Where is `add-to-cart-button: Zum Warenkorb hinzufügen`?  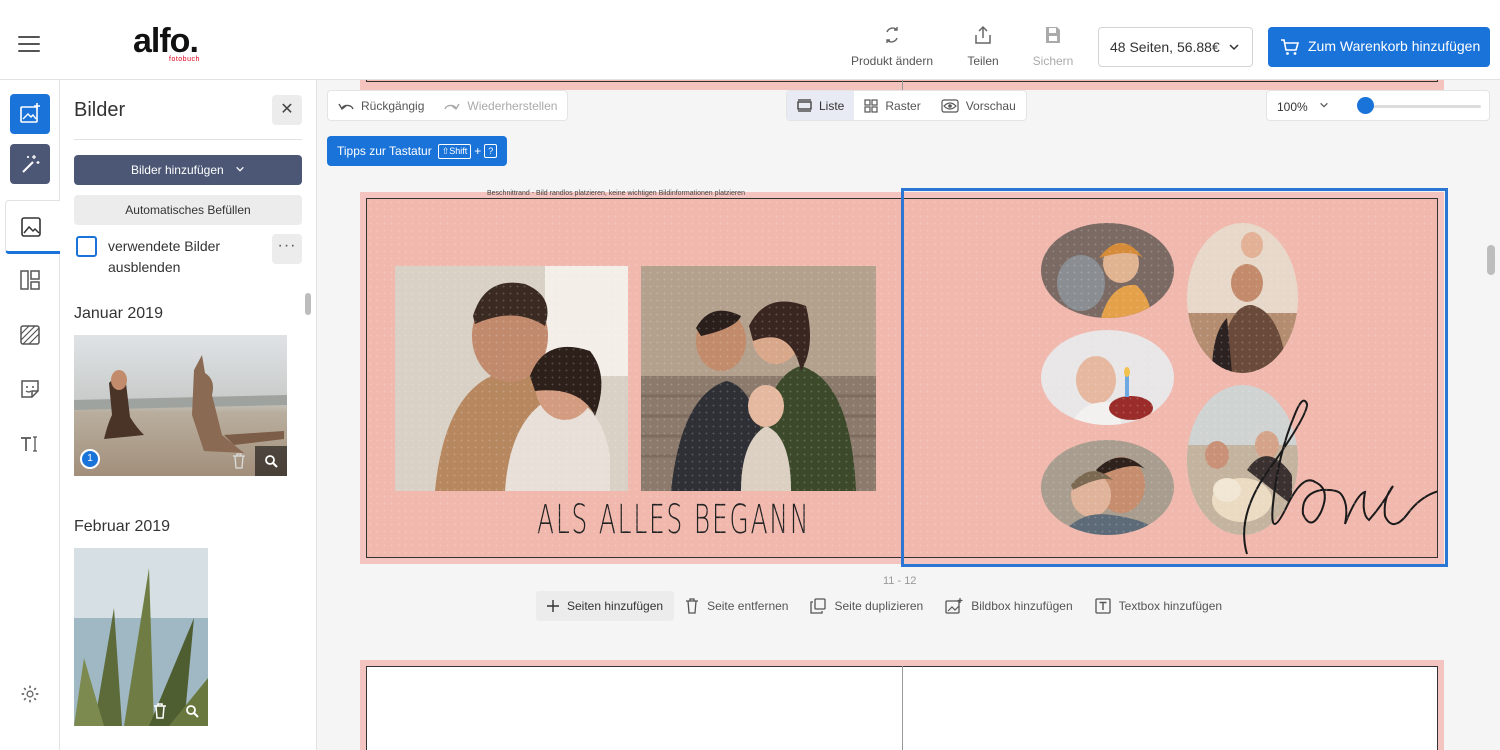
add-to-cart-button: Zum Warenkorb hinzufügen is located at coordinates (1379, 47).